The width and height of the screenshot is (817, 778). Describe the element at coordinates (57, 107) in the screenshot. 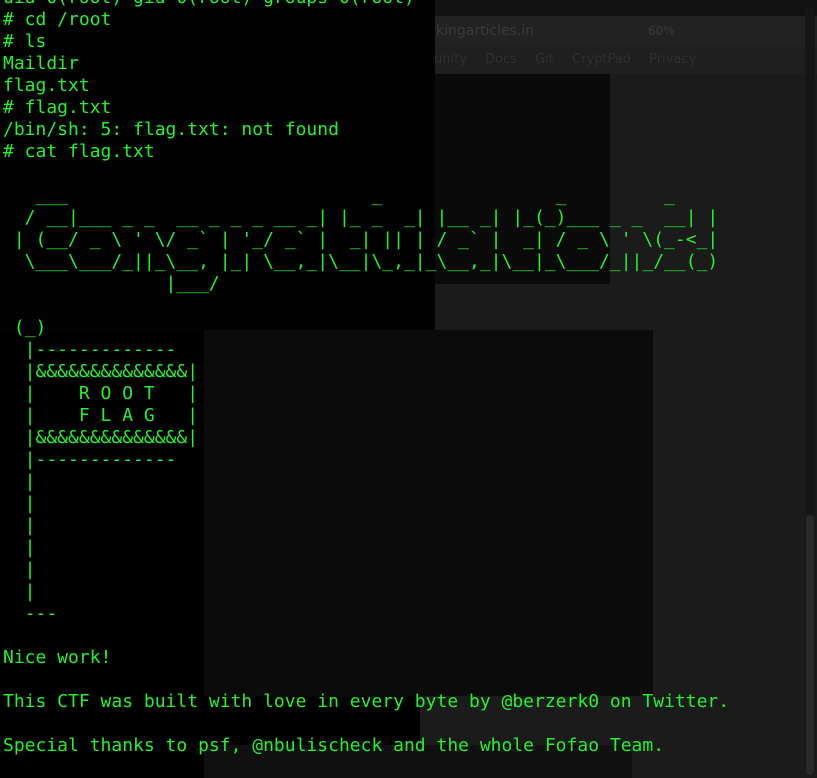

I see `terminal-line: # flag.txt` at that location.